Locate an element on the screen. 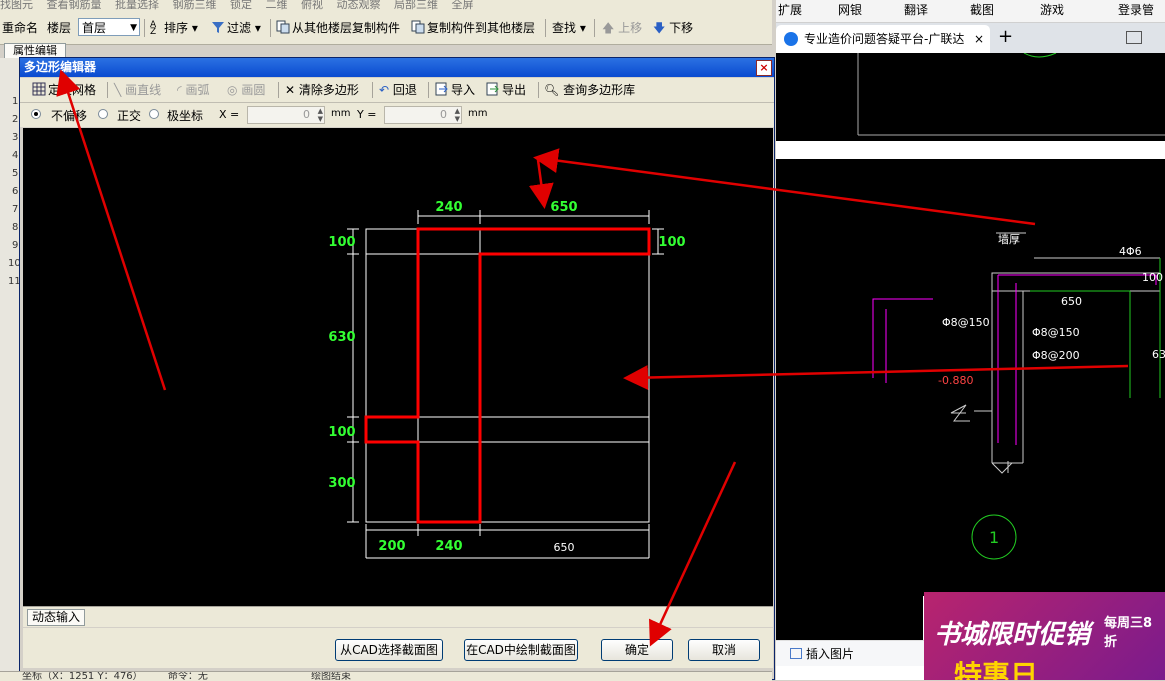 The width and height of the screenshot is (1165, 681). dialog-options-bar: 不偏移 正交 极坐标 X = 0 ▲ ▼ mm Y = 0 ▲ ▼ mm is located at coordinates (397, 115).